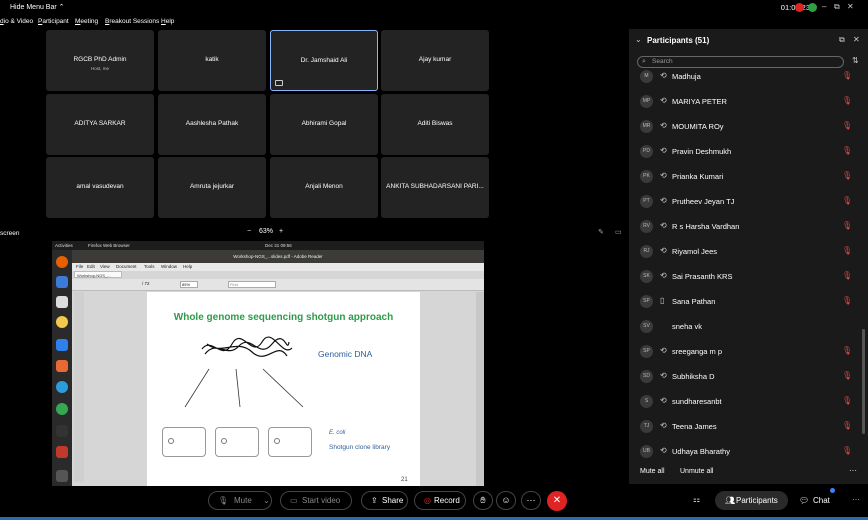 This screenshot has width=868, height=520. Describe the element at coordinates (316, 500) in the screenshot. I see `start-video-button: ▭ Start video` at that location.